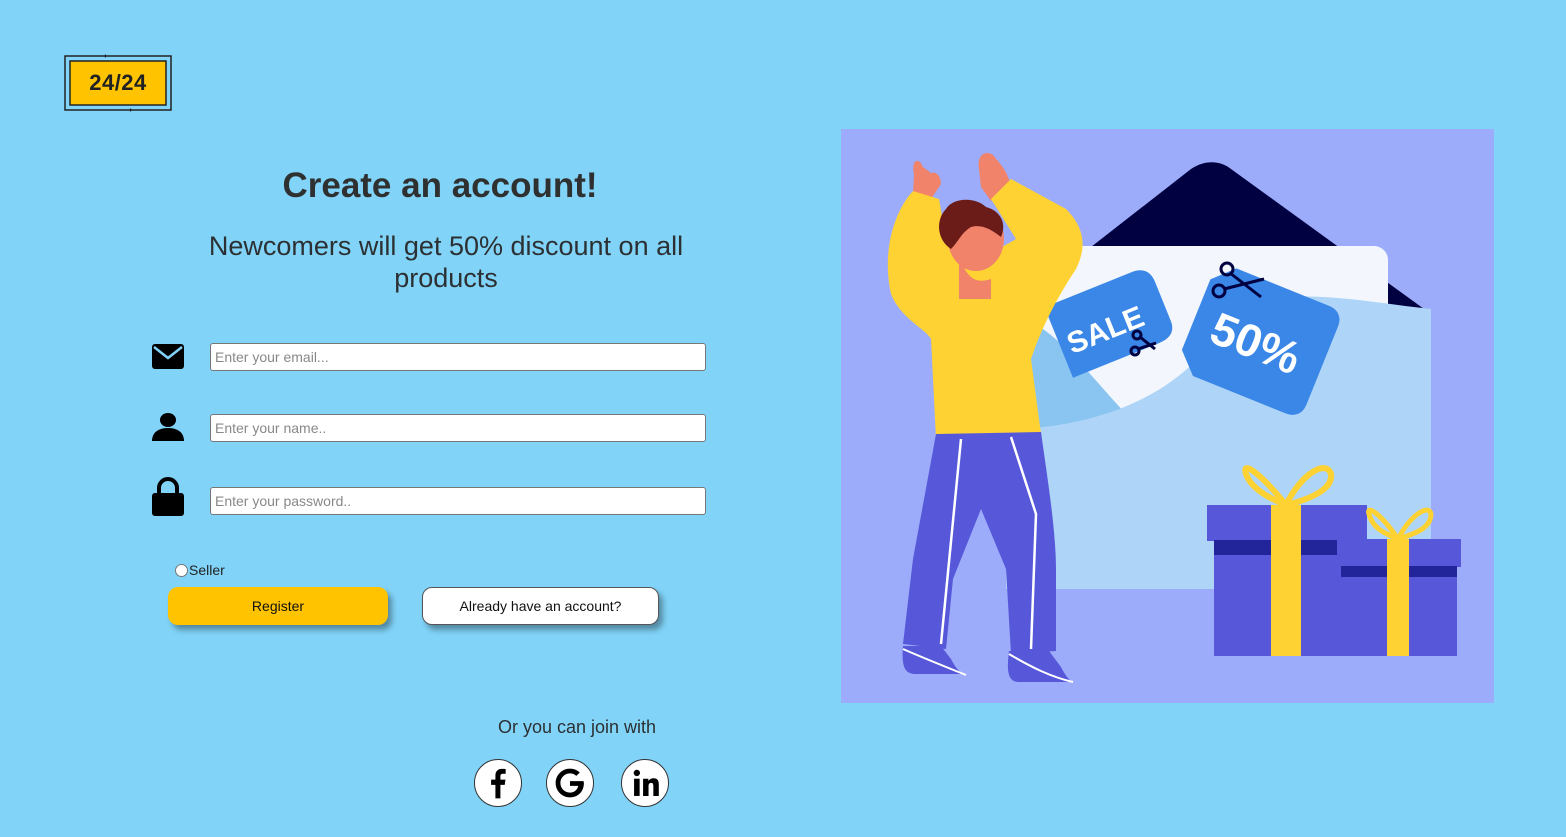  I want to click on linkedin-button, so click(645, 783).